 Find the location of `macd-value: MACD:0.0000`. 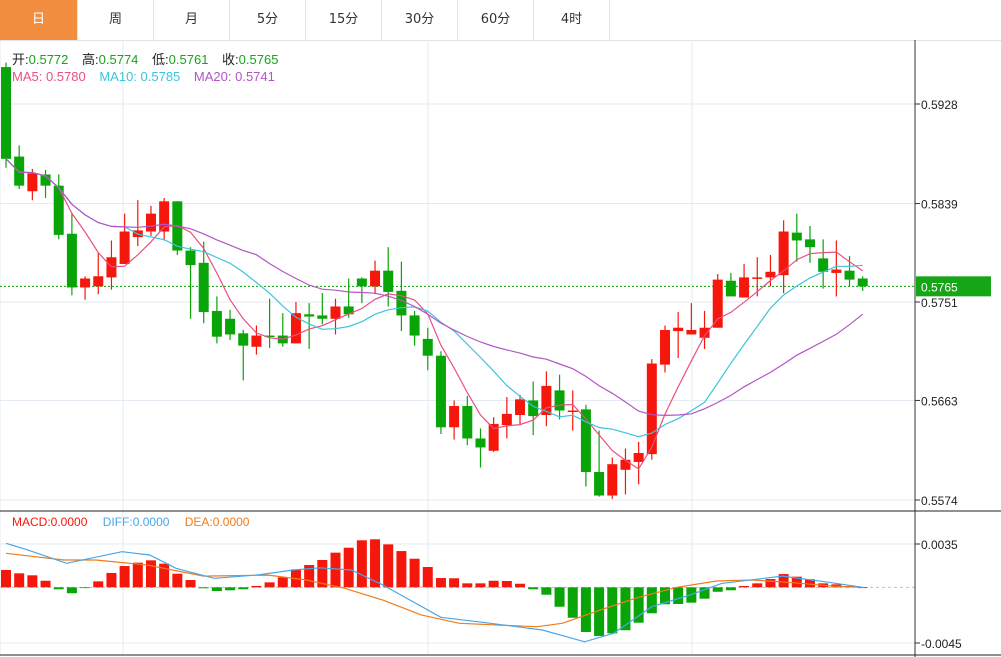

macd-value: MACD:0.0000 is located at coordinates (50, 522).